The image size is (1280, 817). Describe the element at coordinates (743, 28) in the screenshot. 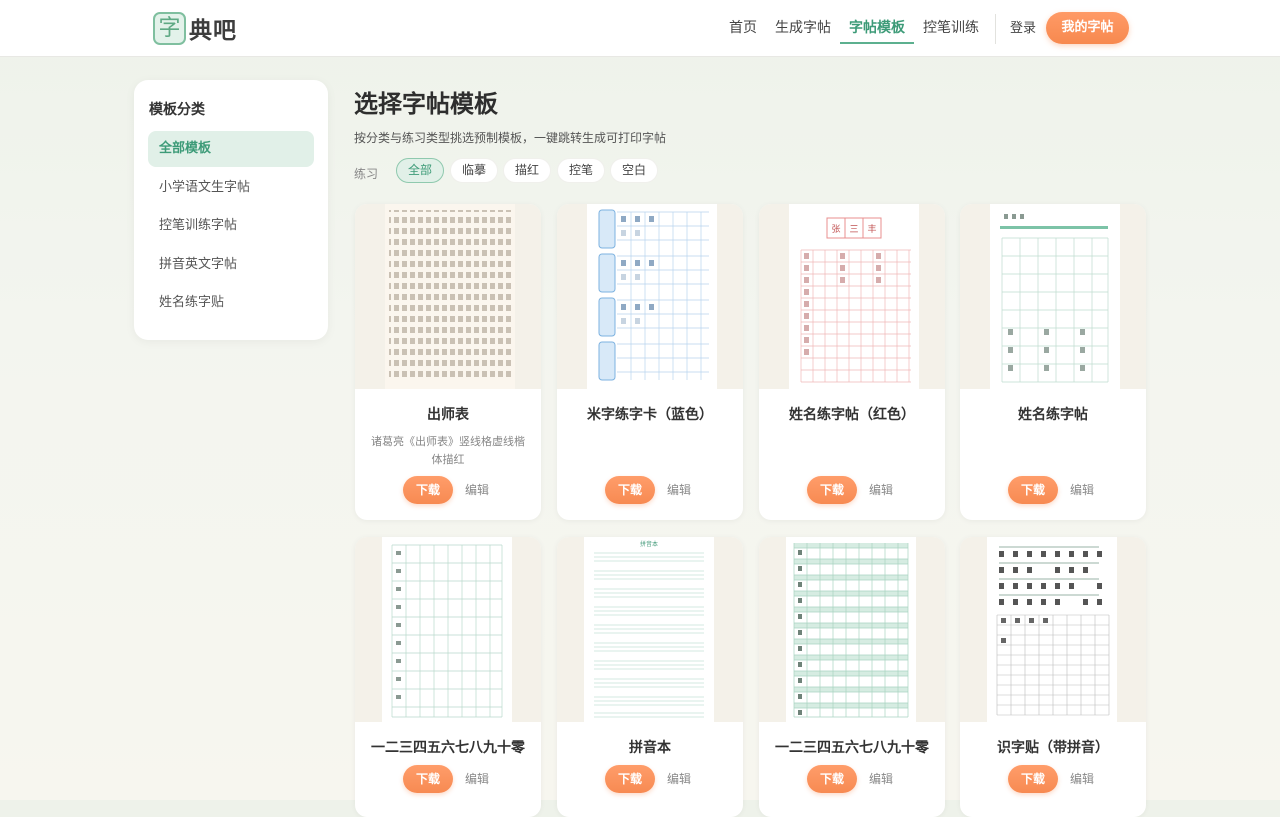

I see `nav-home: 首页` at that location.